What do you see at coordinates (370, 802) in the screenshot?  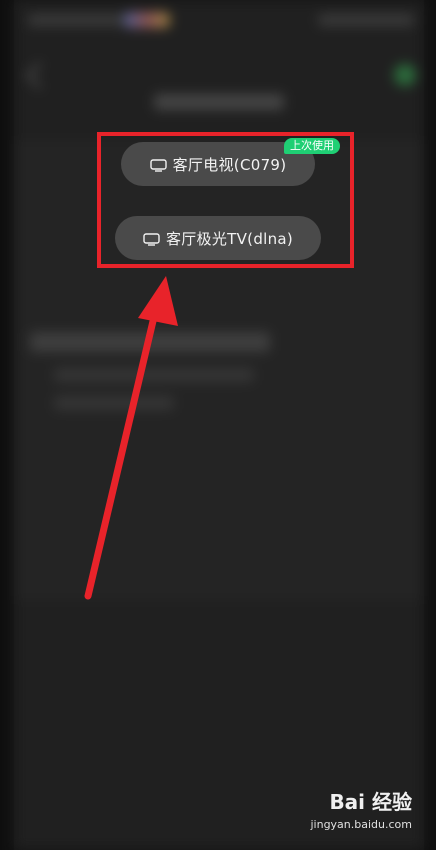 I see `baidu-logo: Bai 经验` at bounding box center [370, 802].